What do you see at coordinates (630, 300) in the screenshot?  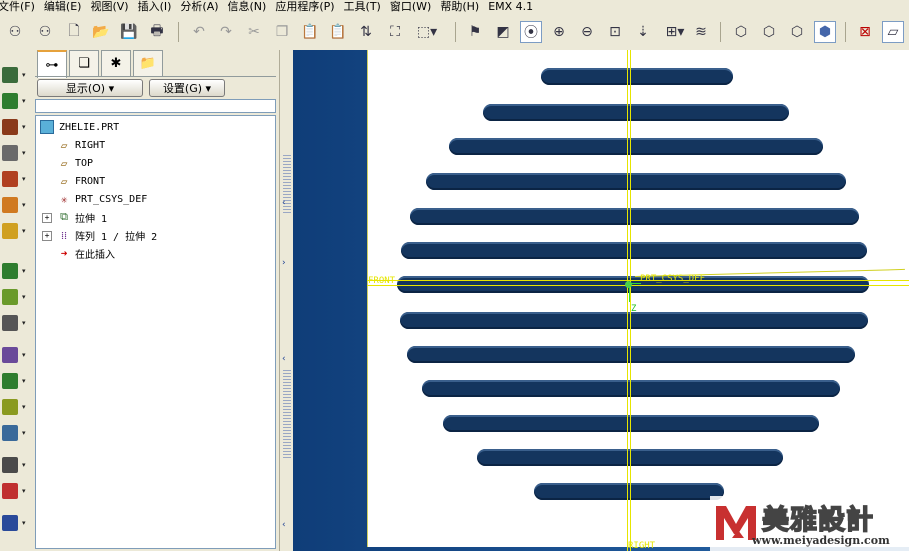 I see `right-datum-line` at bounding box center [630, 300].